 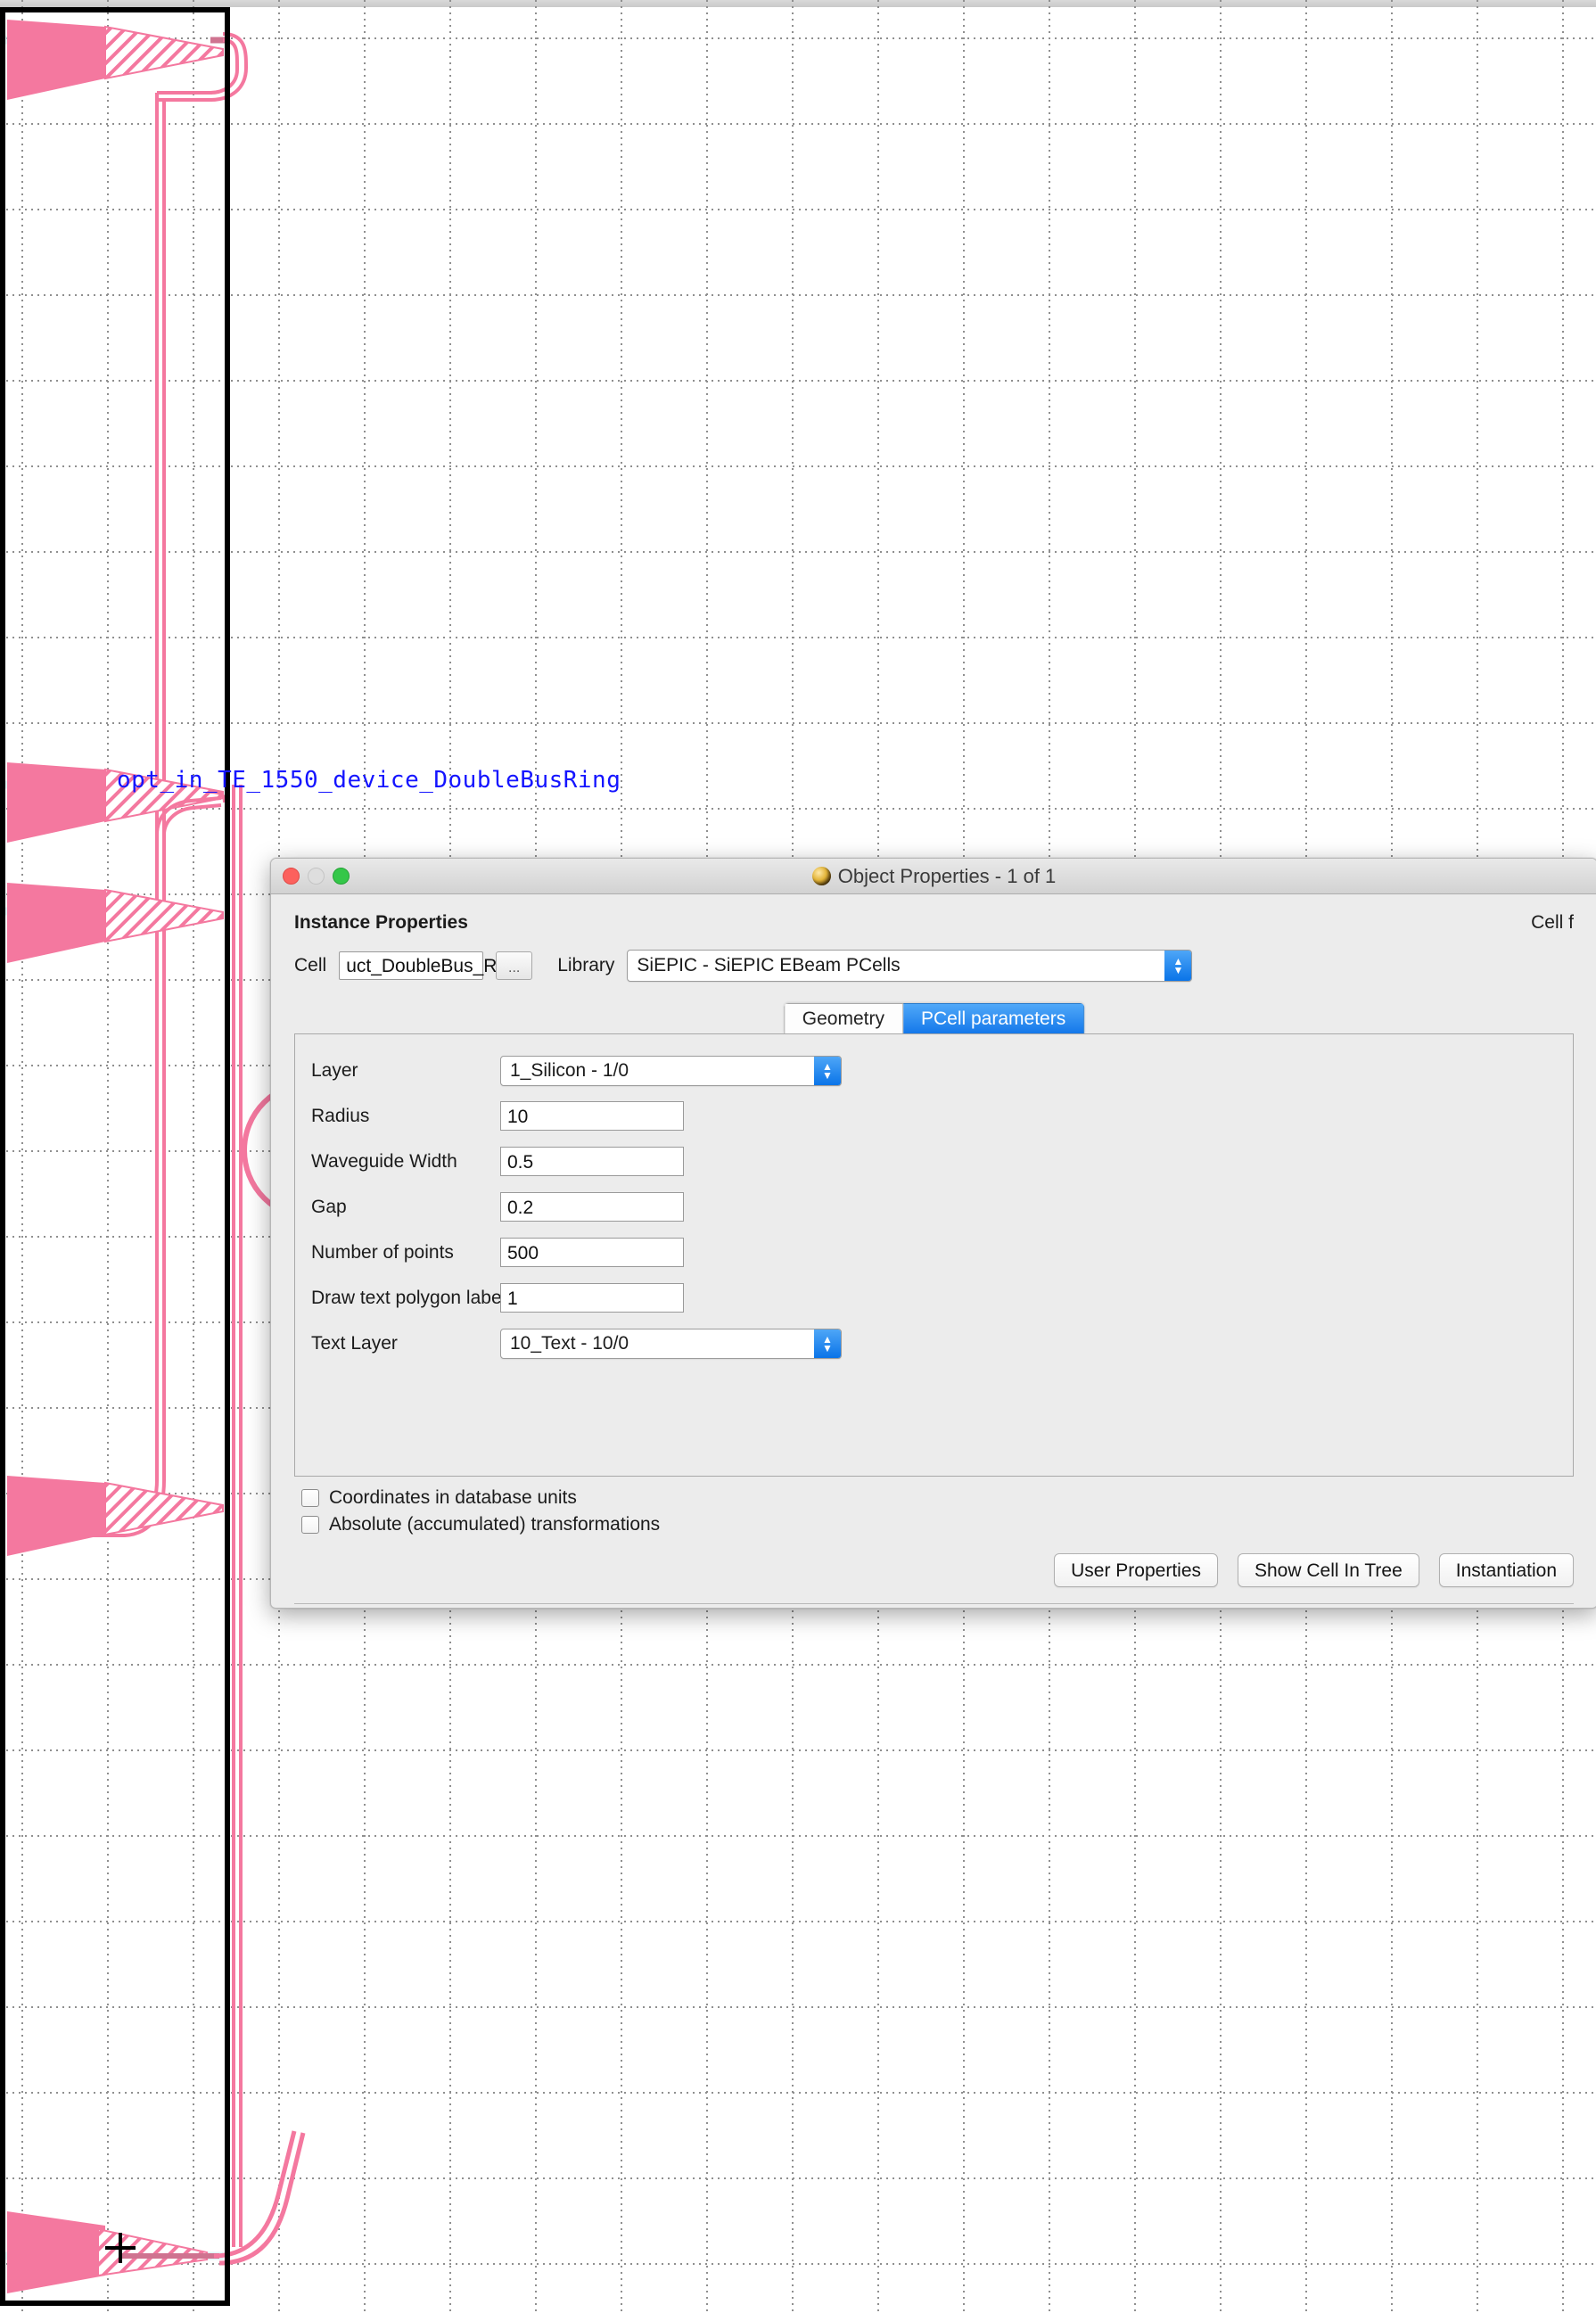 I want to click on instantiation-button: Instantiation, so click(x=1506, y=1570).